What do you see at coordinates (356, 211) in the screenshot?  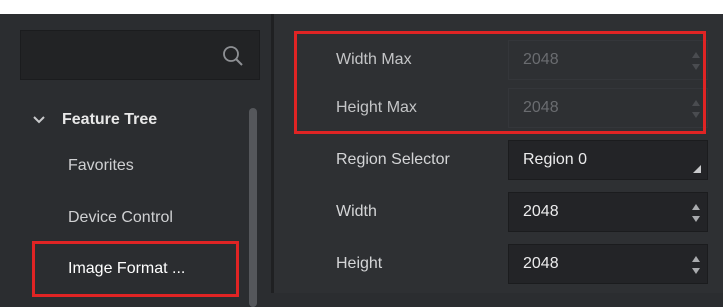 I see `property-label: Width` at bounding box center [356, 211].